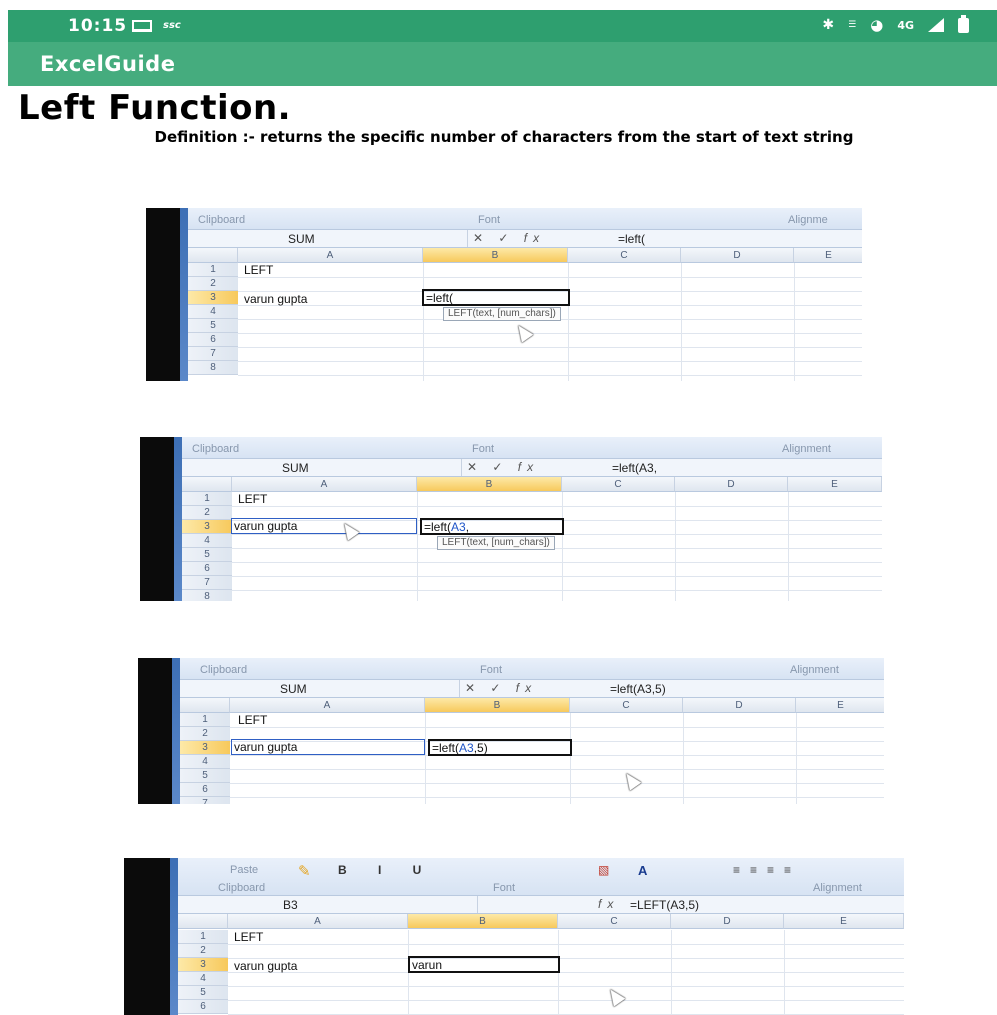 The height and width of the screenshot is (1015, 997). I want to click on fill-color-icon: ▧, so click(603, 870).